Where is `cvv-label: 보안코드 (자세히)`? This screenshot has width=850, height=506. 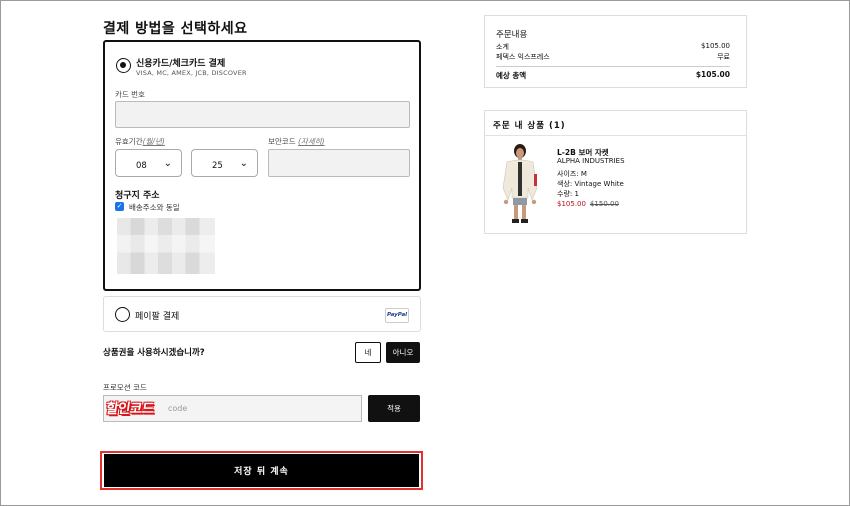 cvv-label: 보안코드 (자세히) is located at coordinates (296, 141).